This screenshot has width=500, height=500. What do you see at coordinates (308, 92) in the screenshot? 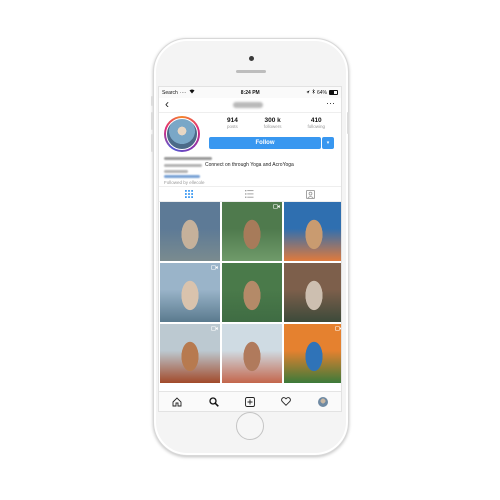
I see `location-icon` at bounding box center [308, 92].